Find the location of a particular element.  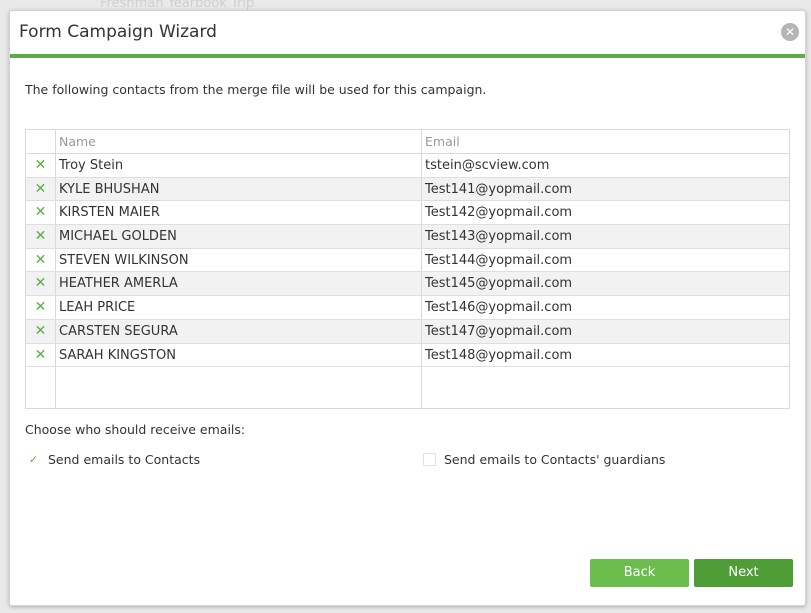

column-header-email: Email is located at coordinates (605, 141).